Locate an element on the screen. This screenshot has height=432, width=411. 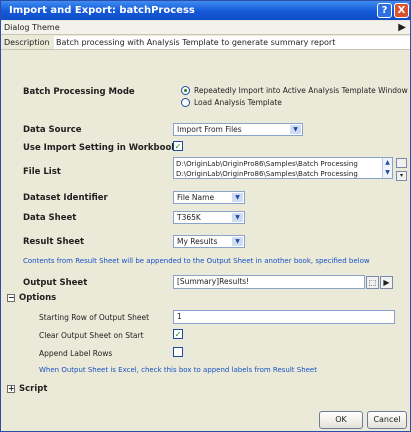
collapse-icon: − is located at coordinates (11, 297).